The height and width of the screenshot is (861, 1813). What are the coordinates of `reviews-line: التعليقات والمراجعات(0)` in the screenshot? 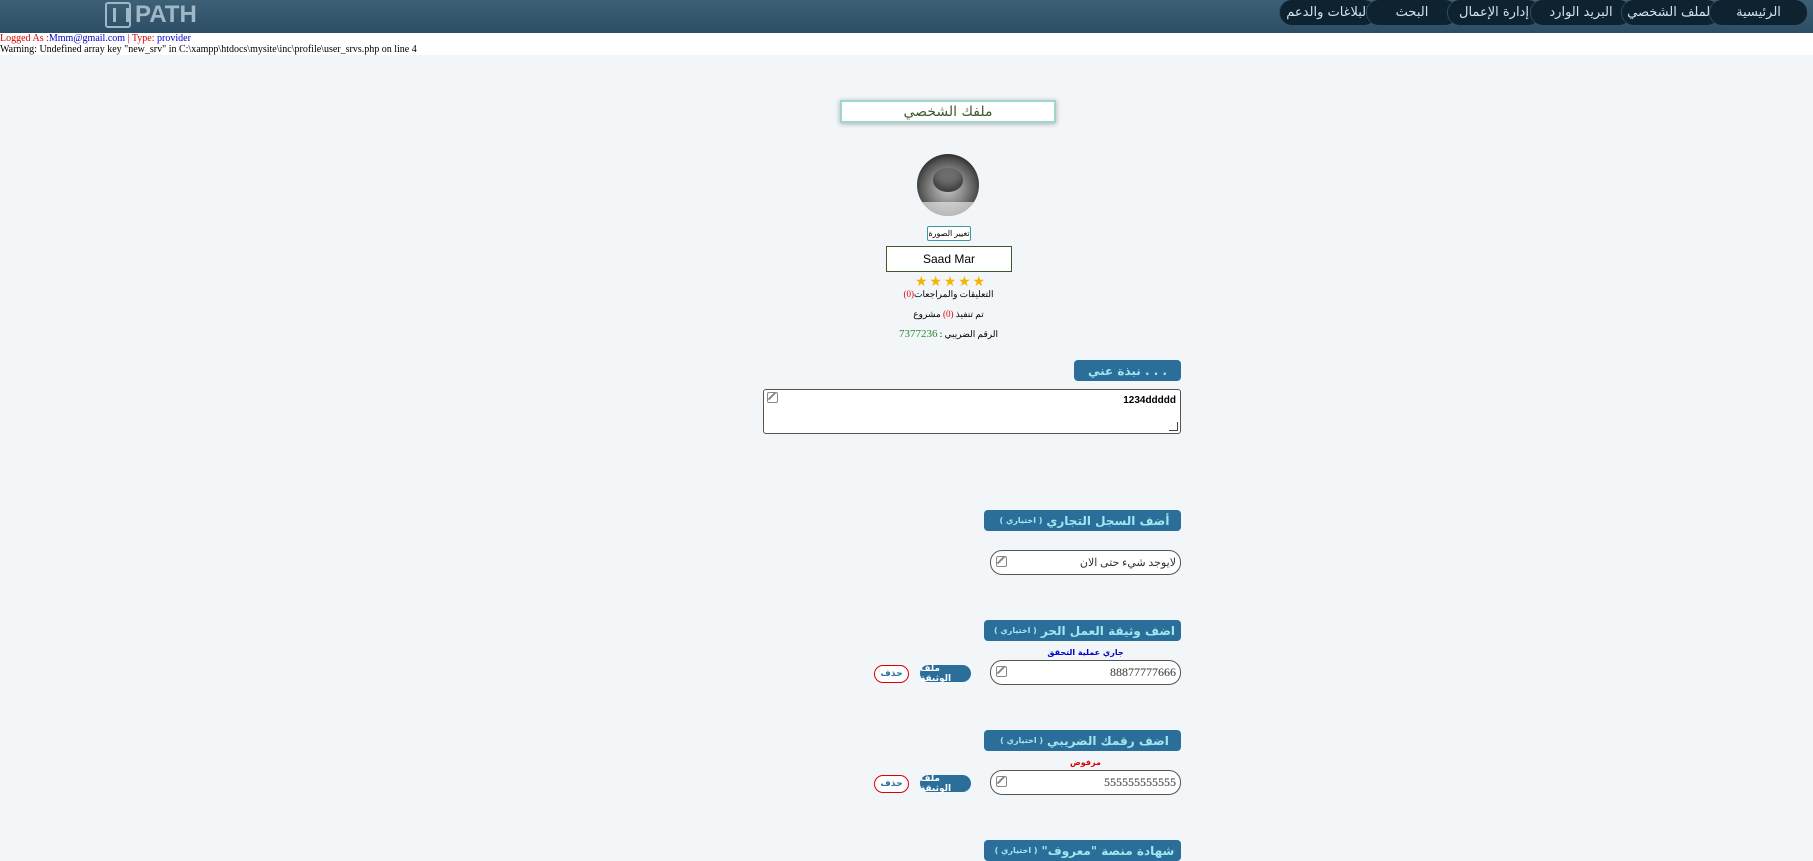 It's located at (948, 294).